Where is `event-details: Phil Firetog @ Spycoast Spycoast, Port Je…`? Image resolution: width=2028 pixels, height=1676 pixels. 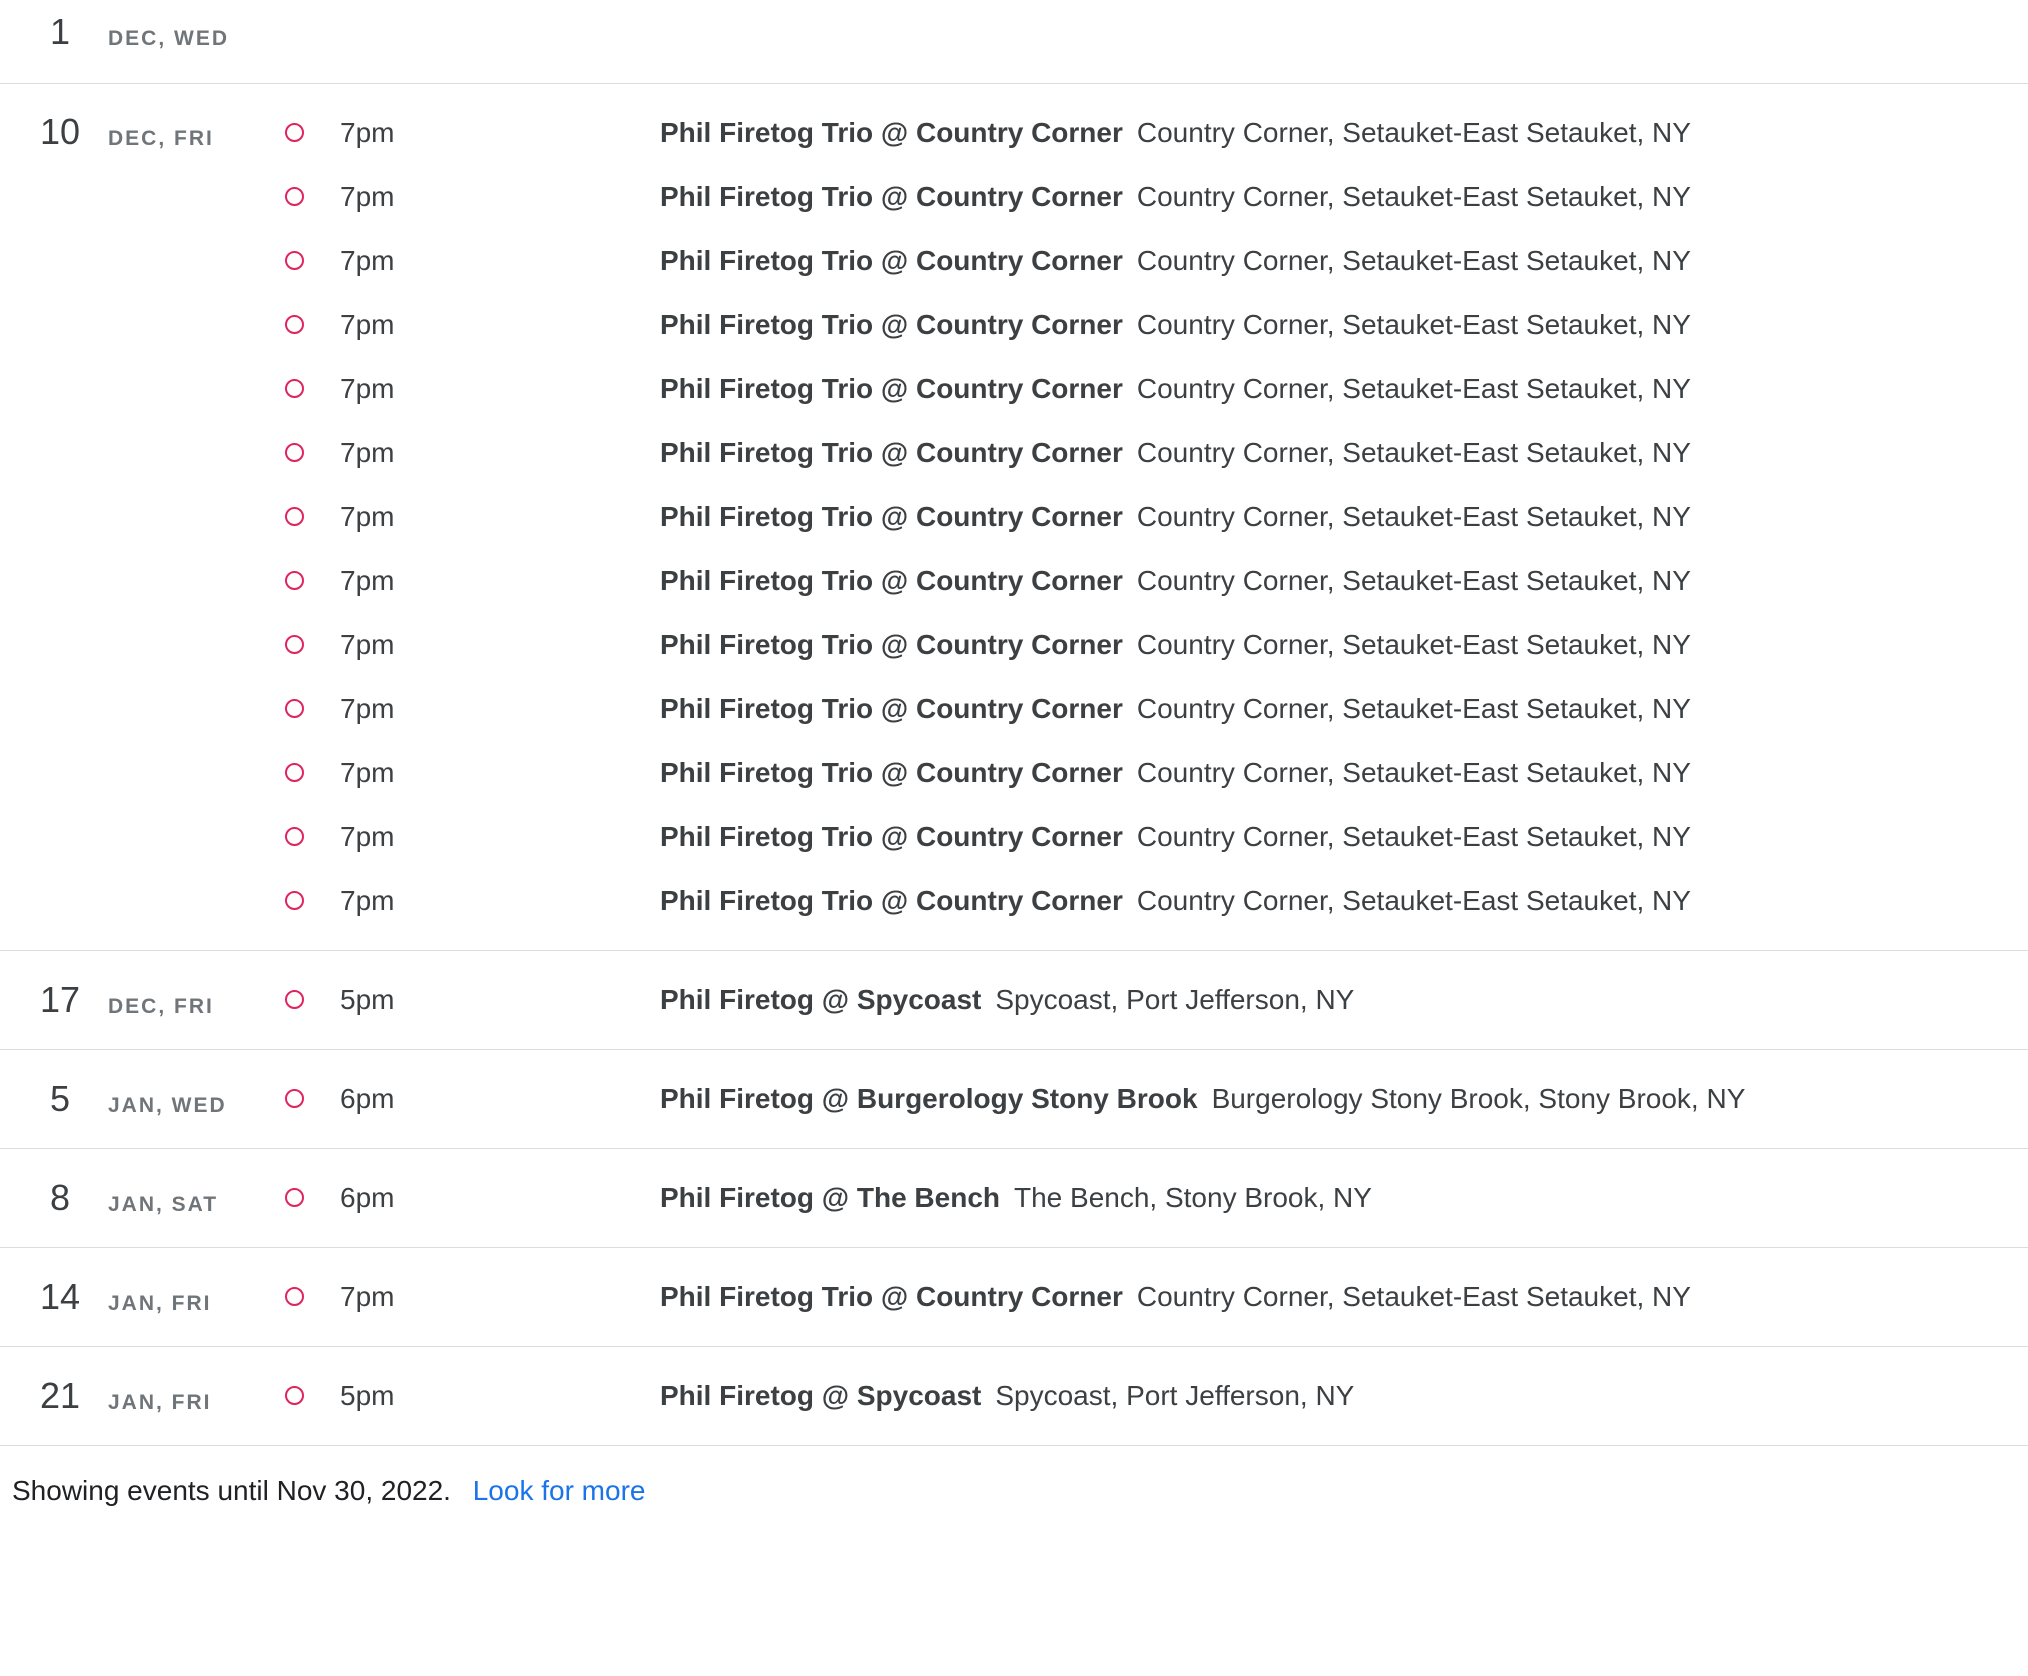 event-details: Phil Firetog @ Spycoast Spycoast, Port Je… is located at coordinates (1007, 1000).